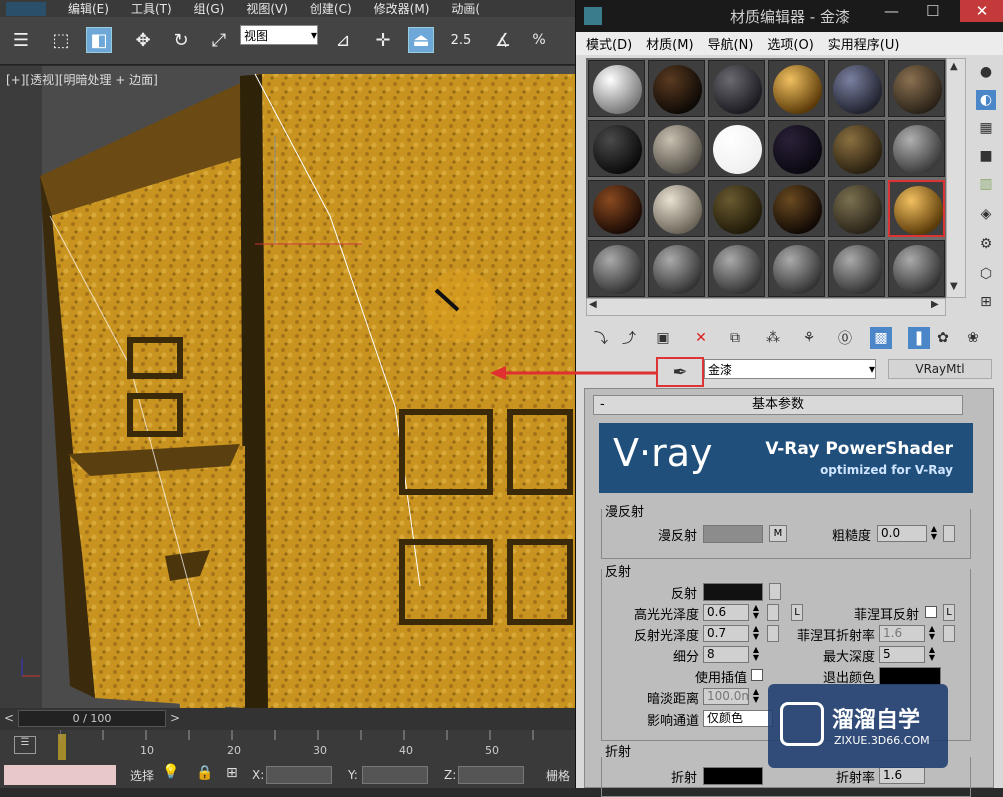  I want to click on menu-modifiers: 修改器(M), so click(402, 8).